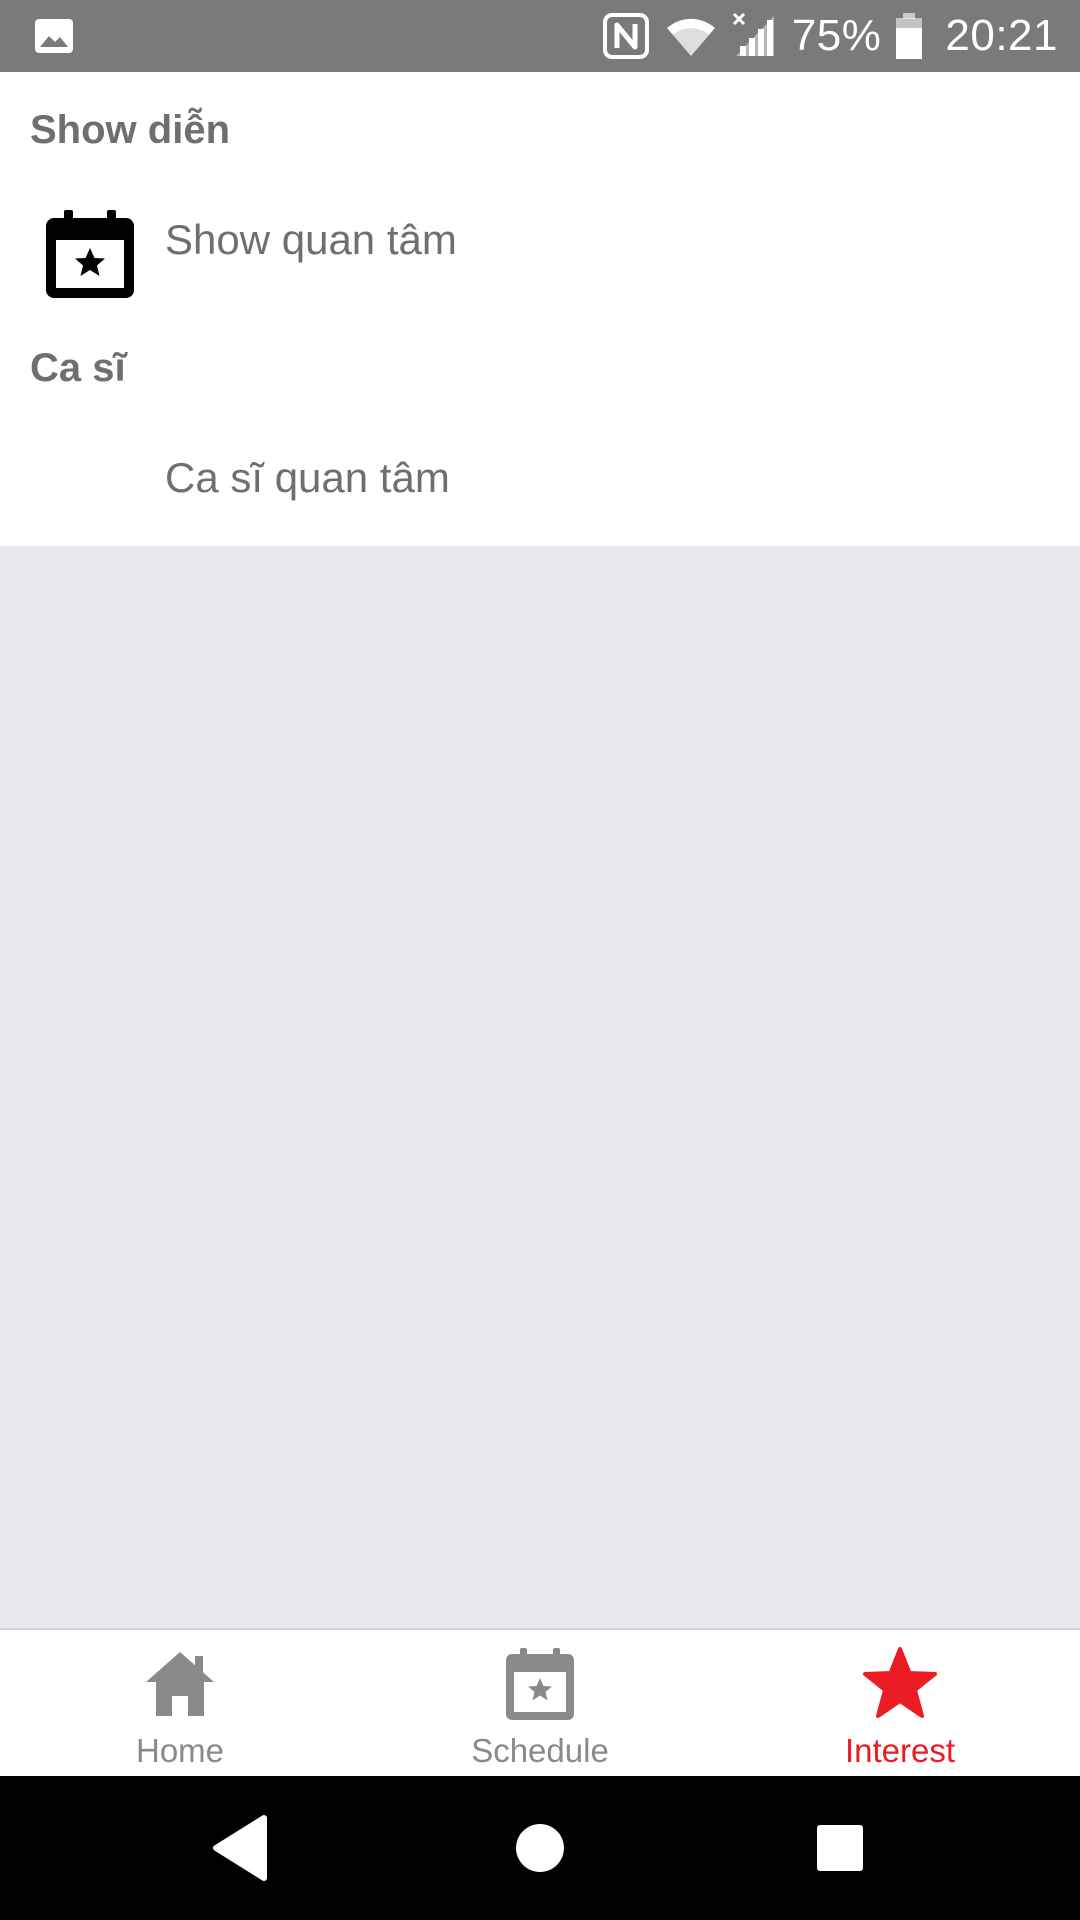 The width and height of the screenshot is (1080, 1920). Describe the element at coordinates (130, 130) in the screenshot. I see `section-header-shows: Show diễn` at that location.